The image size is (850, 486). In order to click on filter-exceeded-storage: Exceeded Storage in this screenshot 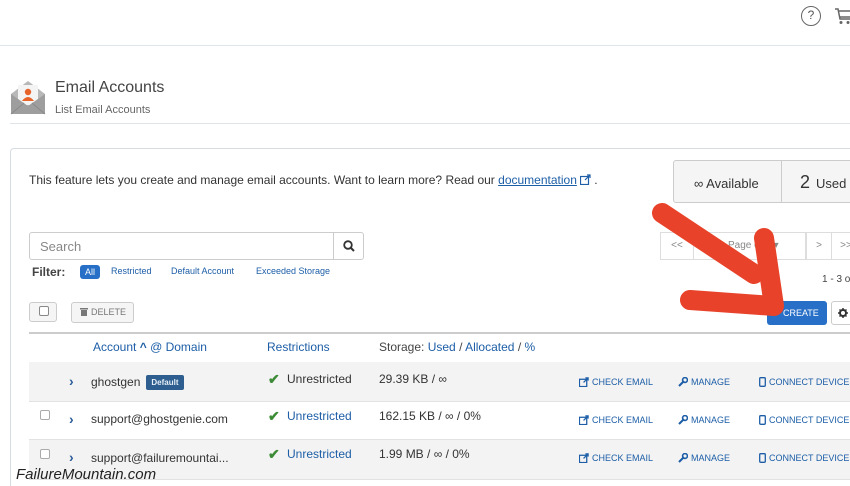, I will do `click(293, 271)`.